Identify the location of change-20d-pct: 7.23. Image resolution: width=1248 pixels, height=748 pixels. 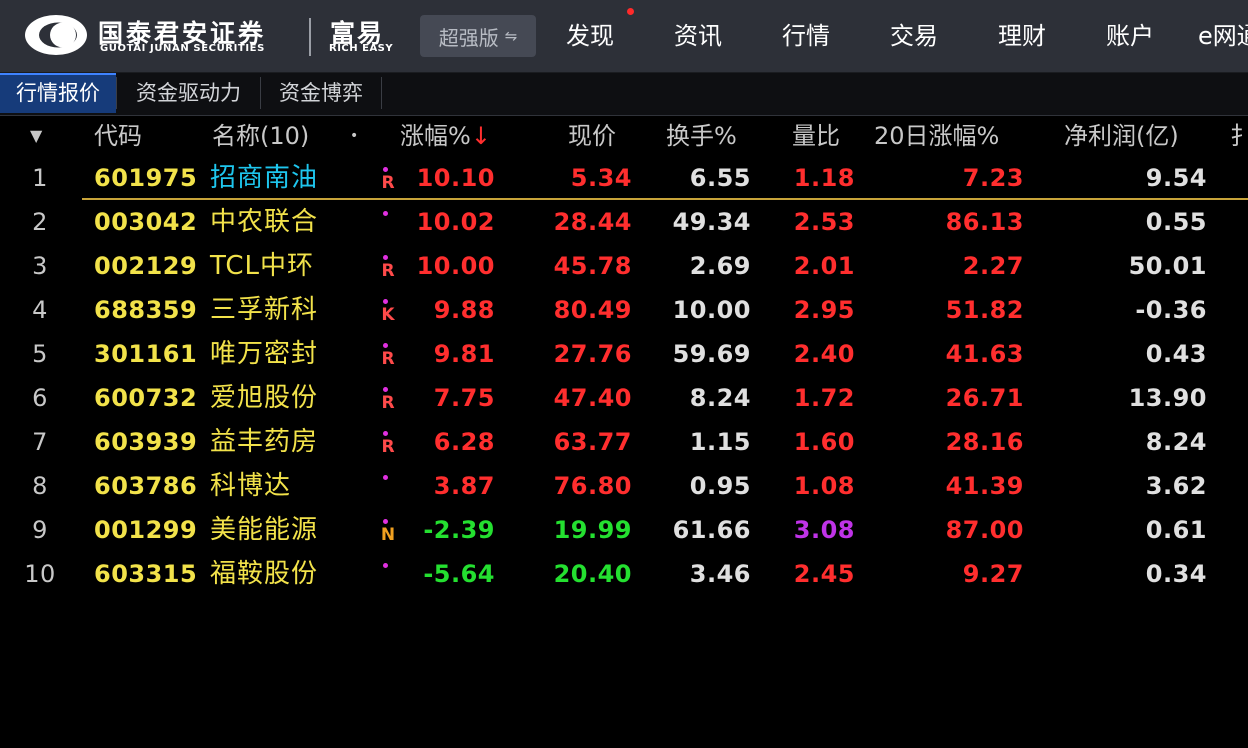
(993, 178).